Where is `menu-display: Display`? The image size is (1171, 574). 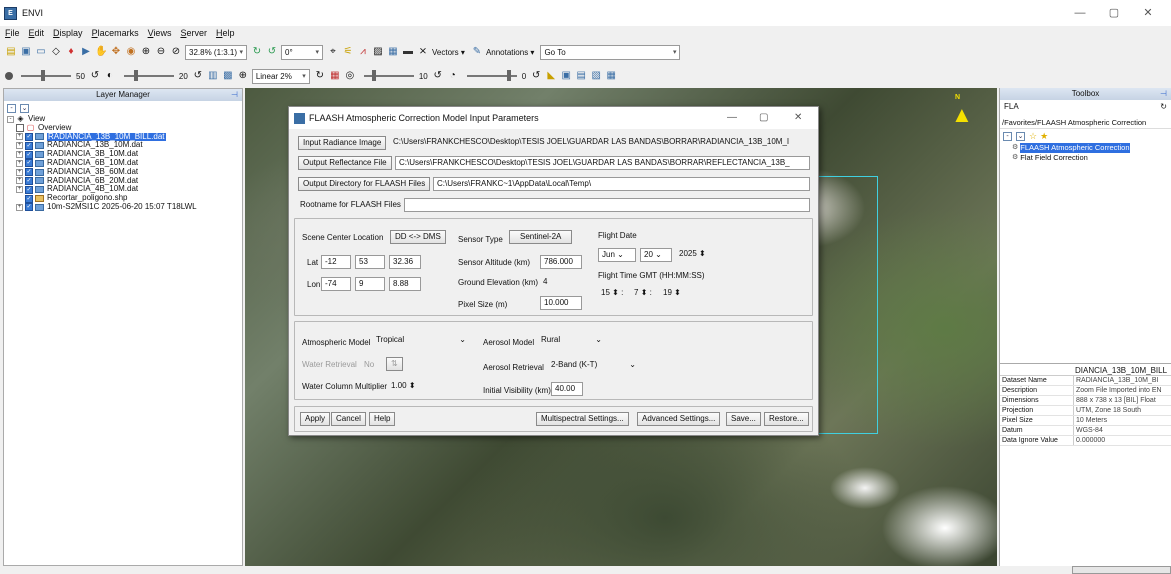
menu-display: Display is located at coordinates (68, 33).